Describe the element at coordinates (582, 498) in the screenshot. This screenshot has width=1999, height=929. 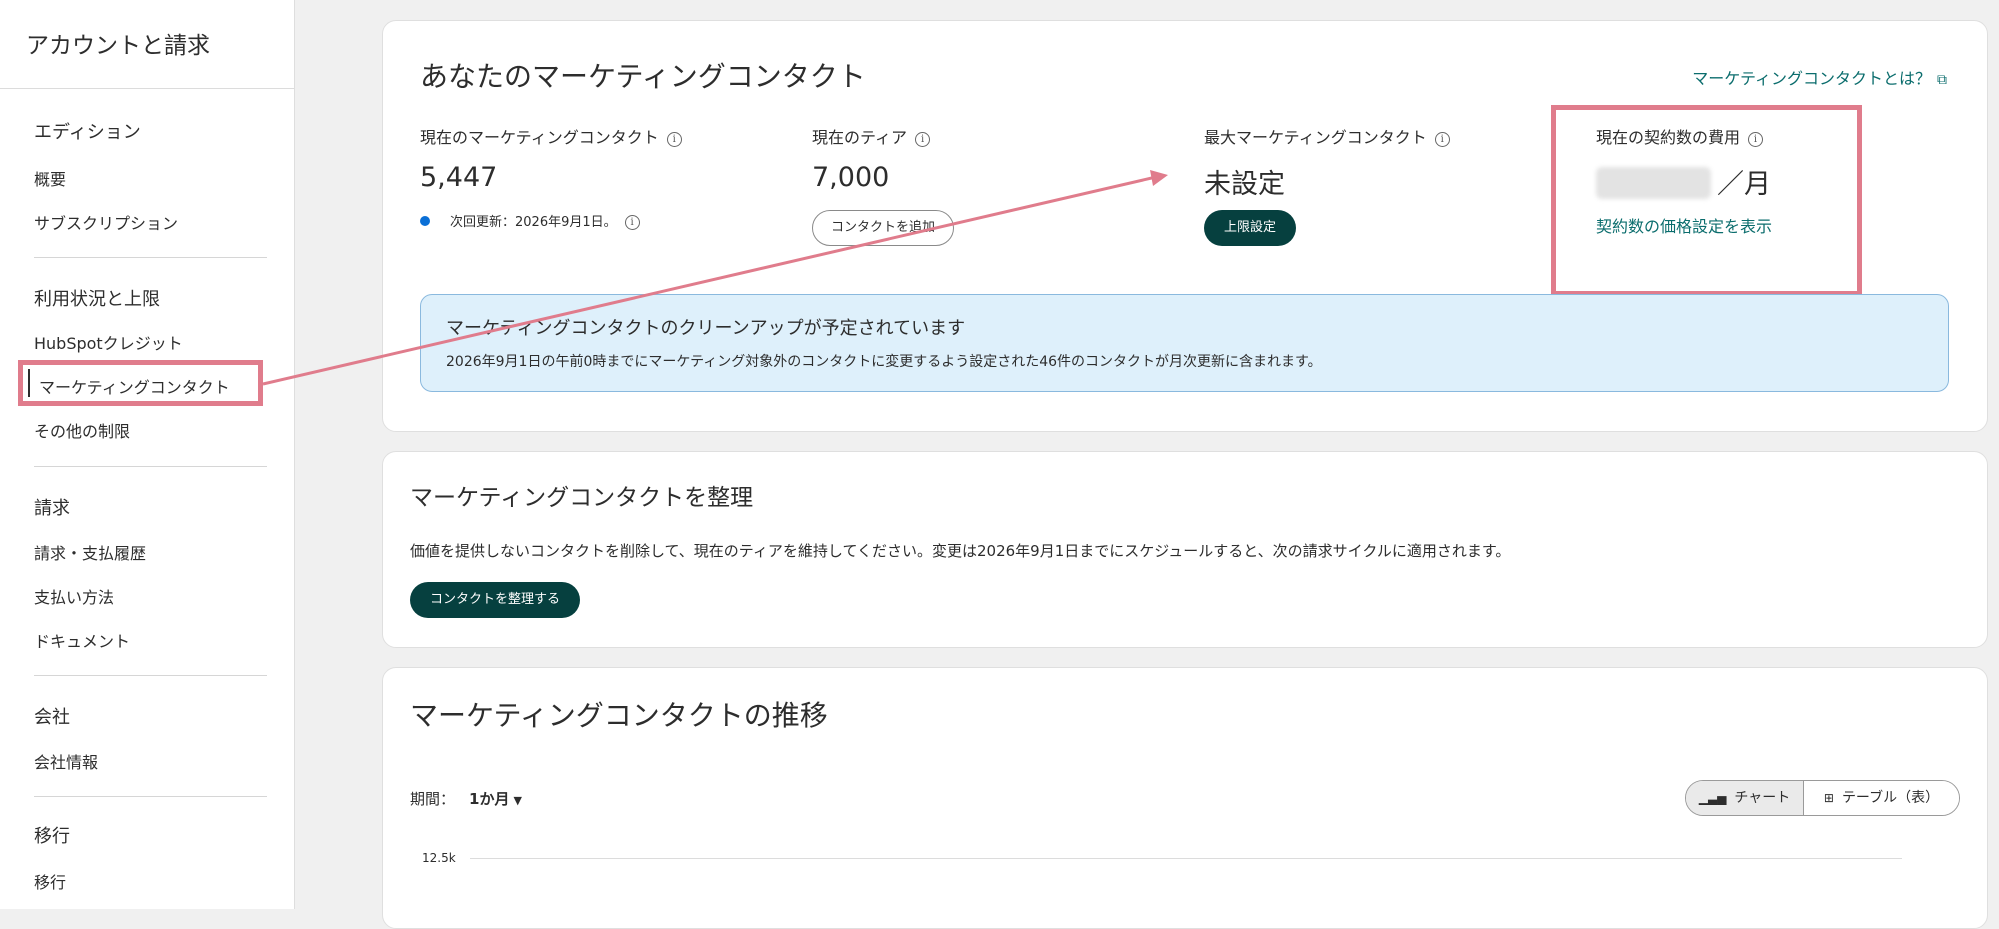
I see `section-title: マーケティングコンタクトを整理` at that location.